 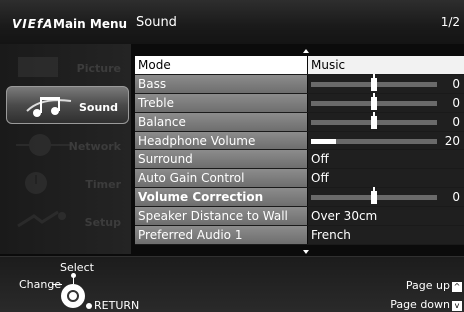 I want to click on page-down-hint: Page down, so click(x=420, y=304).